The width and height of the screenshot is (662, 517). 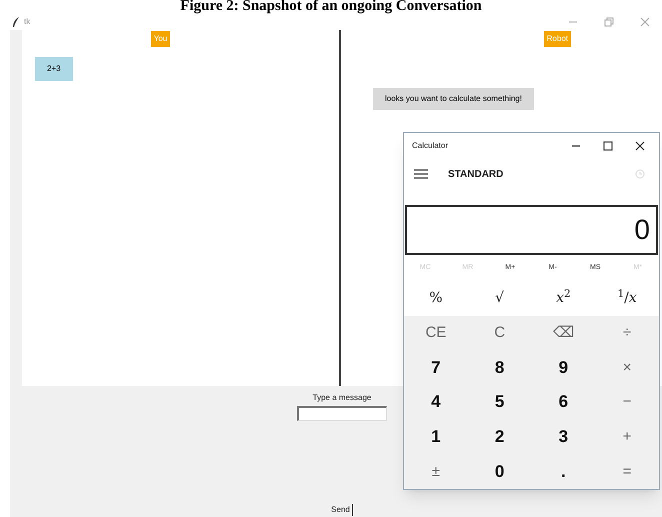 What do you see at coordinates (54, 69) in the screenshot?
I see `user-message: 2+3` at bounding box center [54, 69].